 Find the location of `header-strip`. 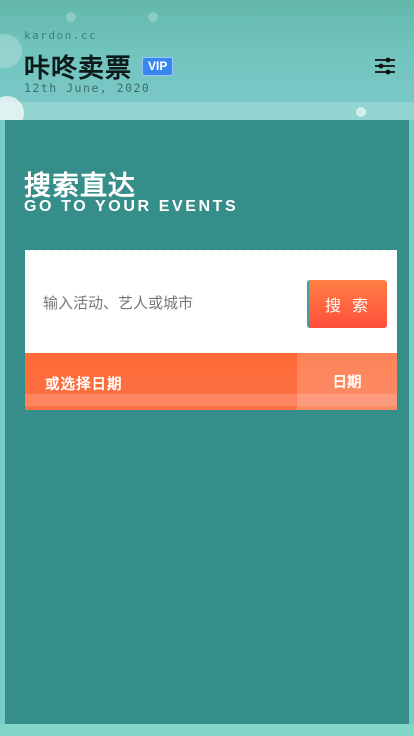

header-strip is located at coordinates (207, 111).